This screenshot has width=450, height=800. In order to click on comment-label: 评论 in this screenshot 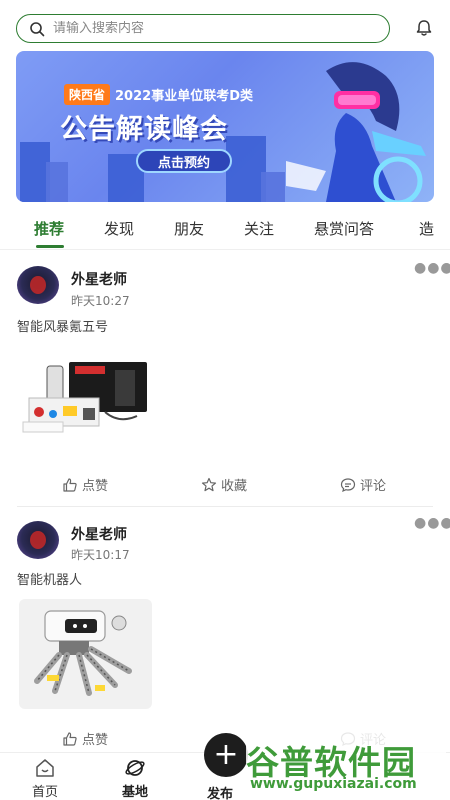, I will do `click(373, 486)`.